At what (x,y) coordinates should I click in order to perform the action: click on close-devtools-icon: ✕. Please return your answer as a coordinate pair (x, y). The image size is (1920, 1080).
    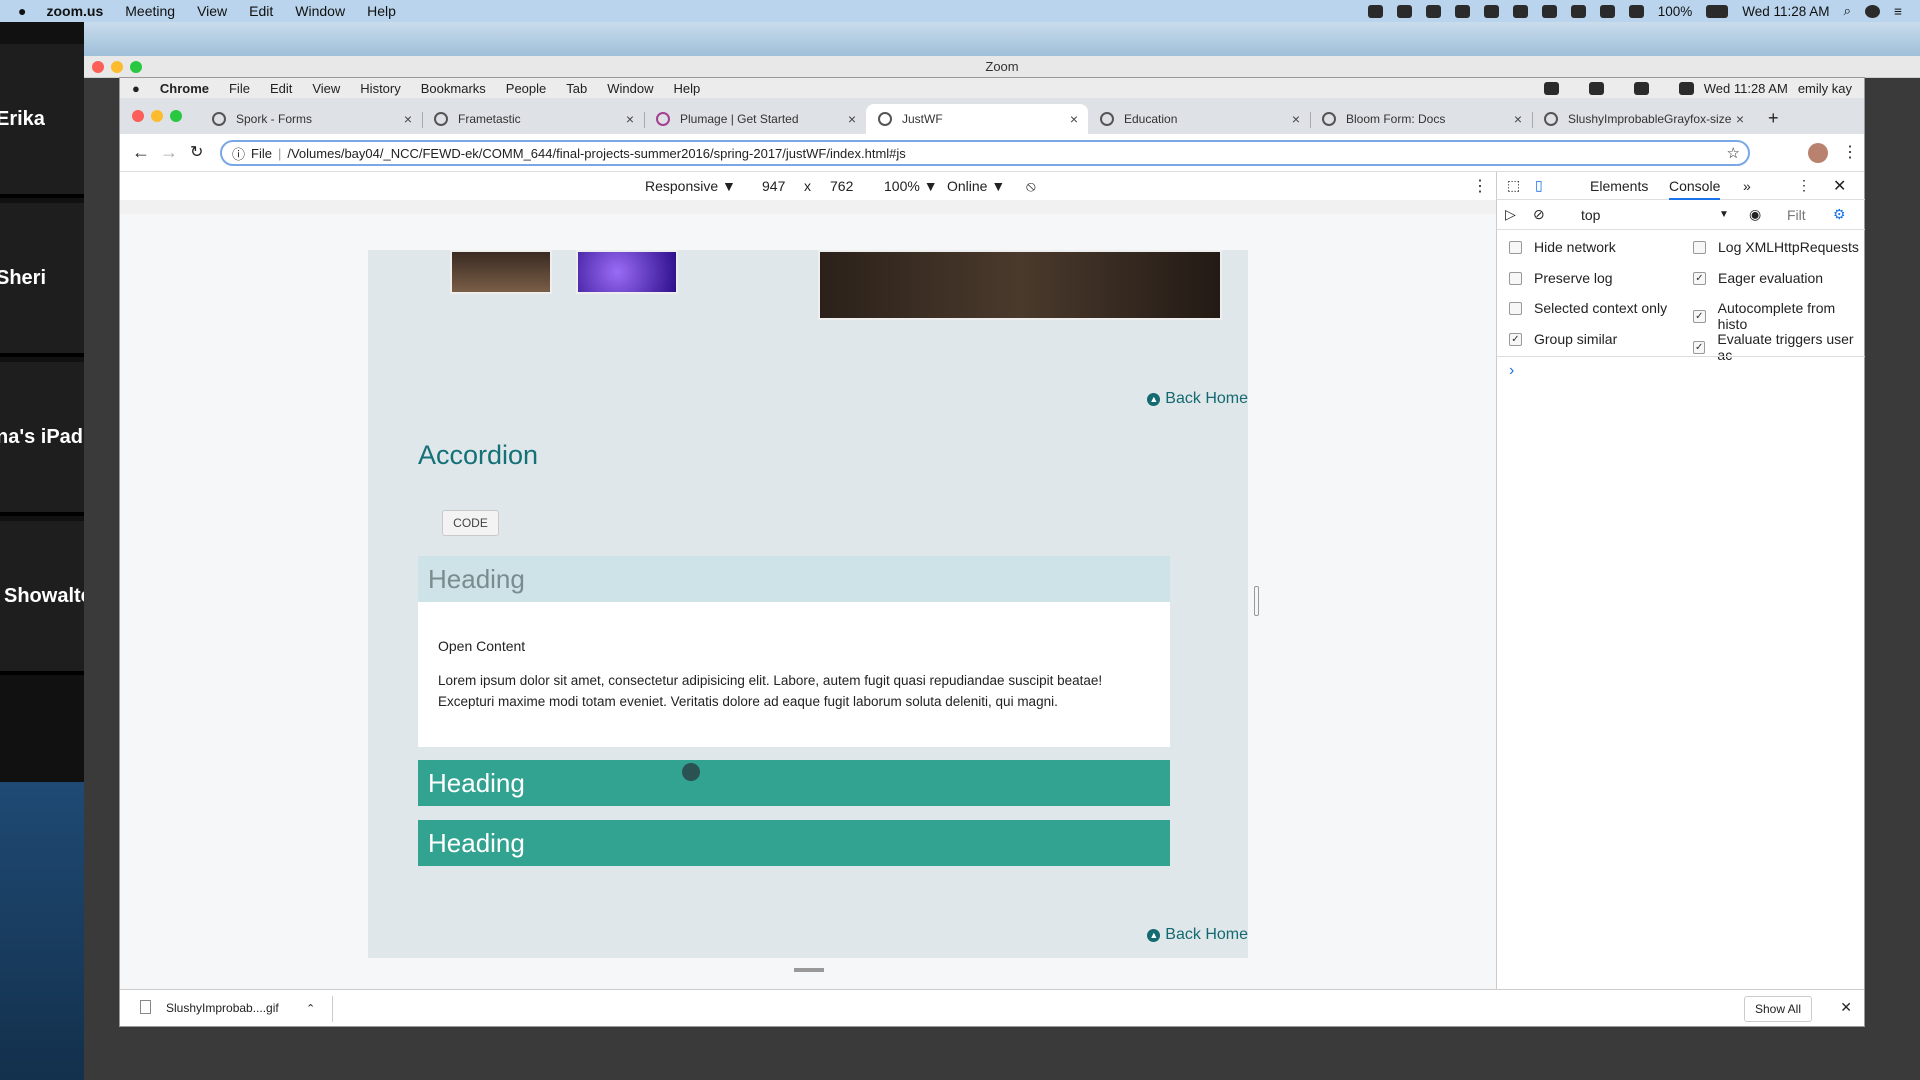
    Looking at the image, I should click on (1839, 186).